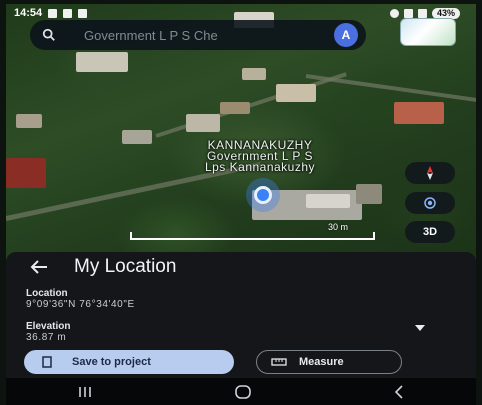  I want to click on my-location-button, so click(430, 203).